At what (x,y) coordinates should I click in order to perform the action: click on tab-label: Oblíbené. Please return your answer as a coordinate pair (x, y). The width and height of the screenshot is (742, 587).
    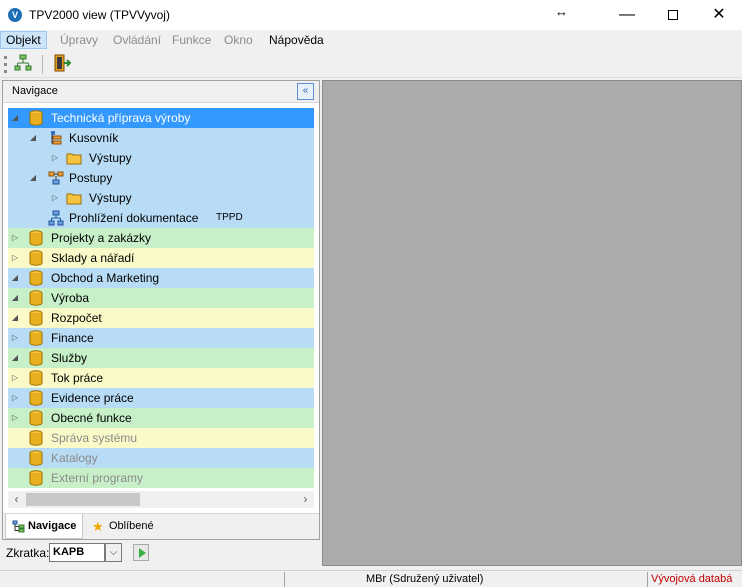
    Looking at the image, I should click on (131, 526).